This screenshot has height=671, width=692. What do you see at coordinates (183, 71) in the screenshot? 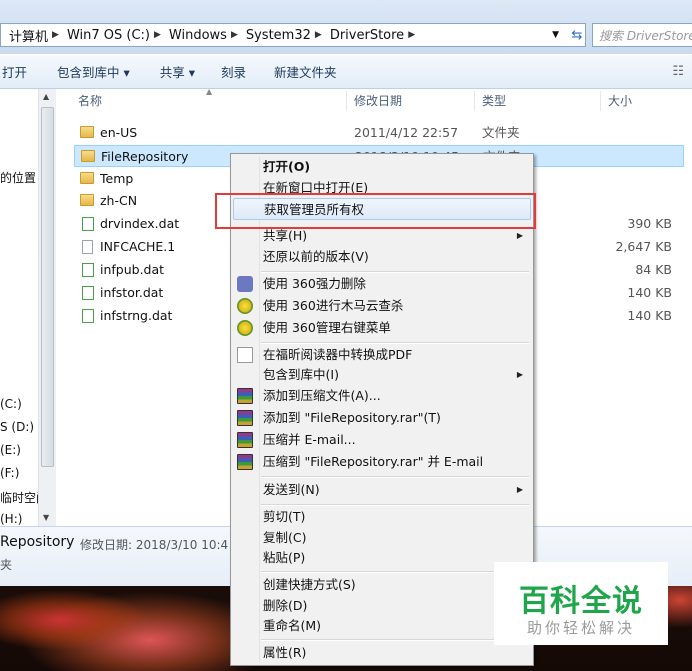
I see `share-button: 共享 ▾` at bounding box center [183, 71].